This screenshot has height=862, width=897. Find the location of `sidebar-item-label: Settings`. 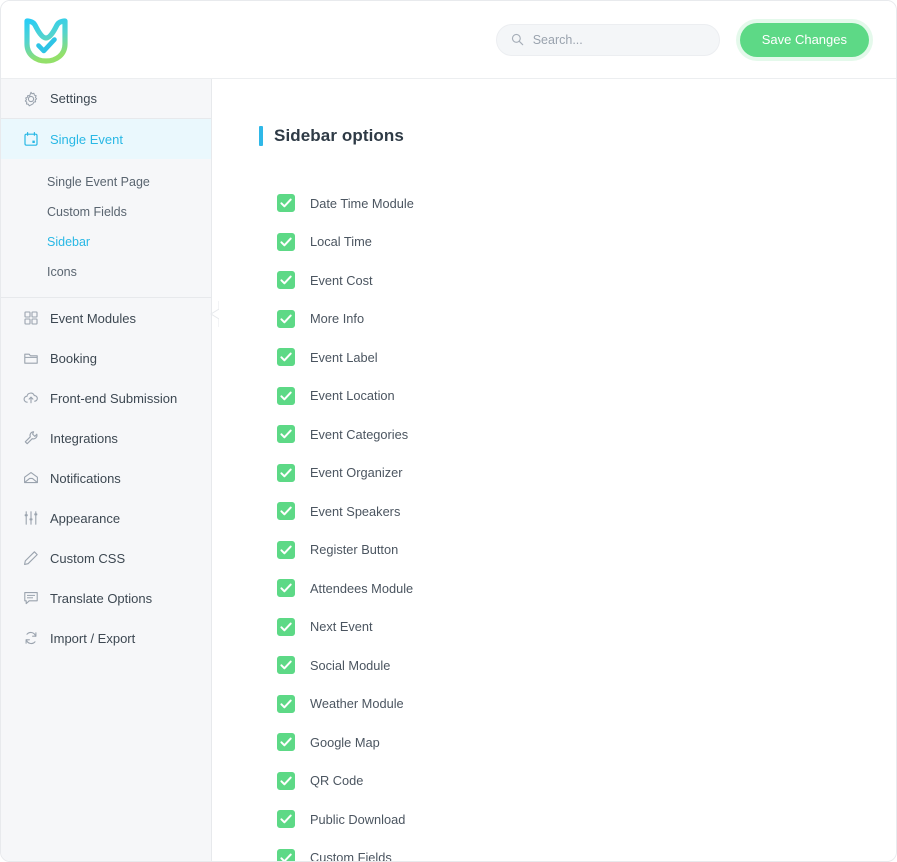

sidebar-item-label: Settings is located at coordinates (73, 98).